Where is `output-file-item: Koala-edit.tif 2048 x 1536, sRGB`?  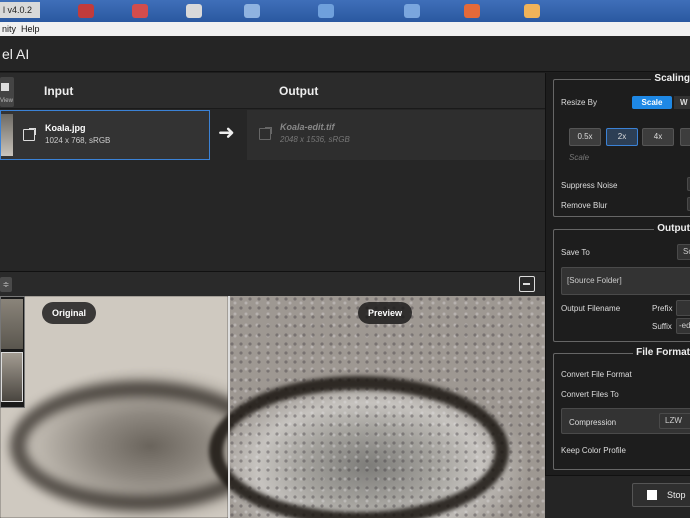
output-file-item: Koala-edit.tif 2048 x 1536, sRGB is located at coordinates (396, 135).